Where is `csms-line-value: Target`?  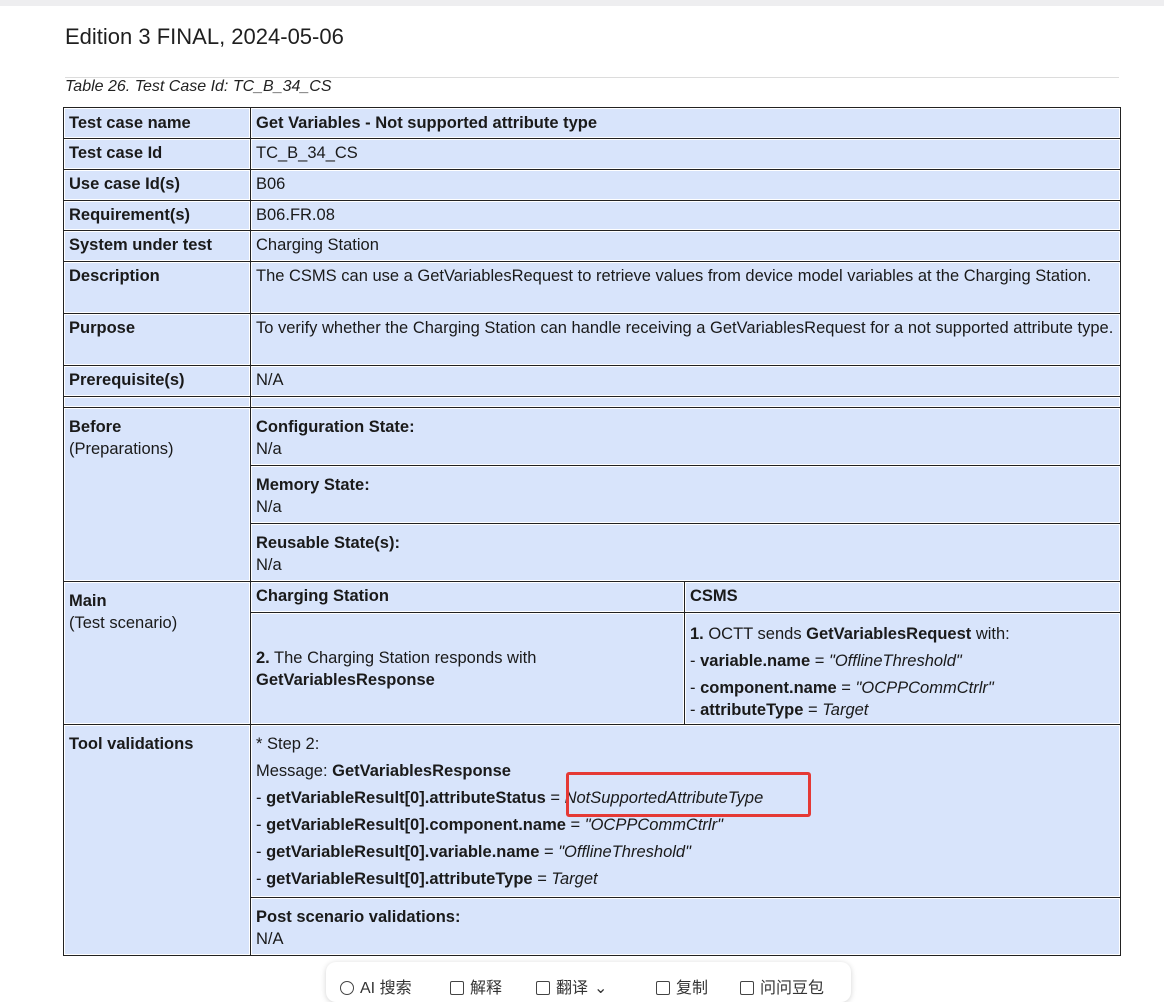
csms-line-value: Target is located at coordinates (845, 710).